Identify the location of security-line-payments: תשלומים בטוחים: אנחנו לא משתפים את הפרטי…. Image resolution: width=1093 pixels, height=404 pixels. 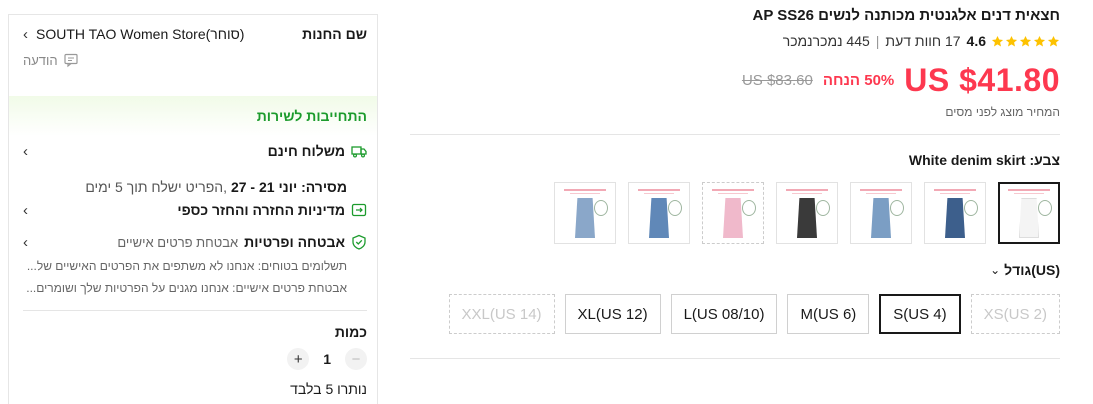
(186, 266).